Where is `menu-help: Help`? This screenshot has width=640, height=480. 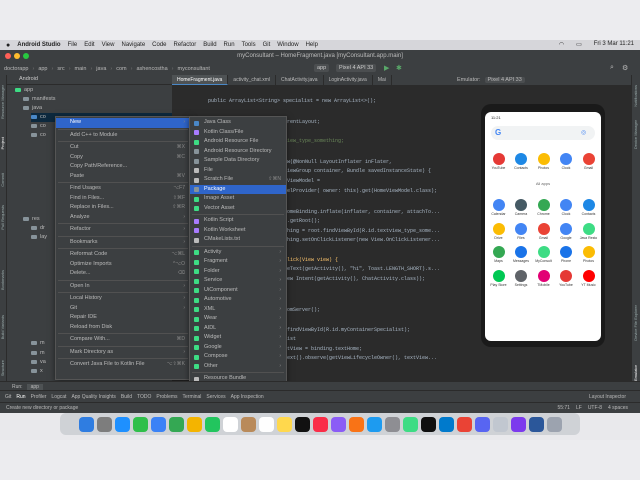
menu-help: Help is located at coordinates (312, 45).